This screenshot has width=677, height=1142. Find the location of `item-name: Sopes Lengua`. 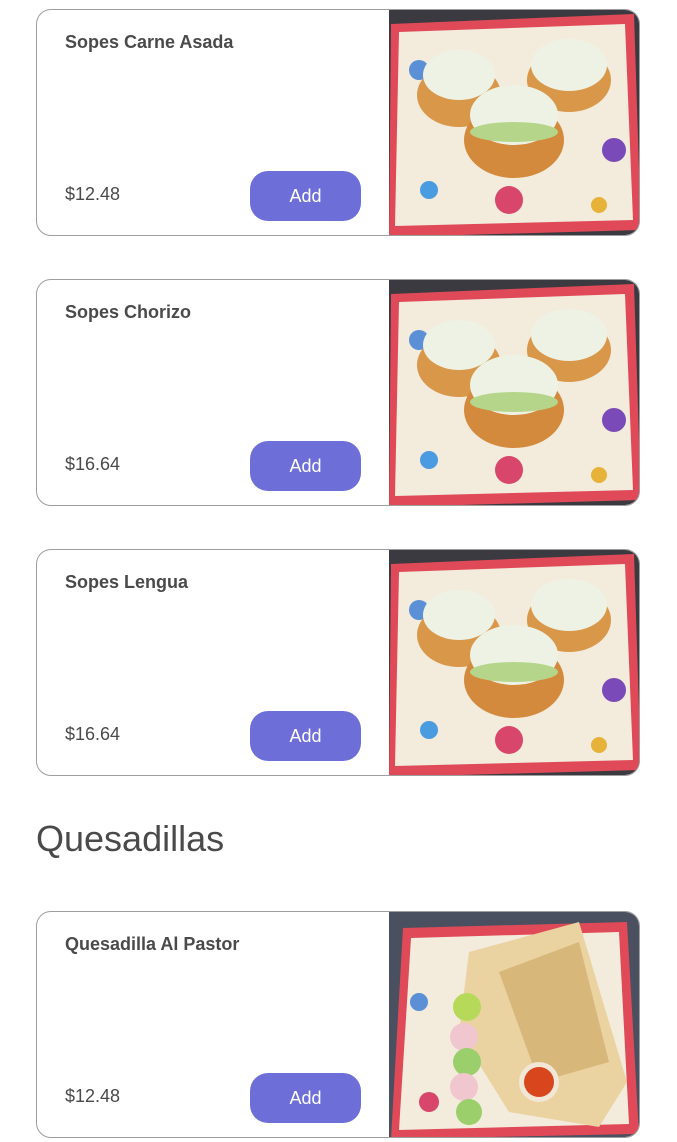

item-name: Sopes Lengua is located at coordinates (127, 582).